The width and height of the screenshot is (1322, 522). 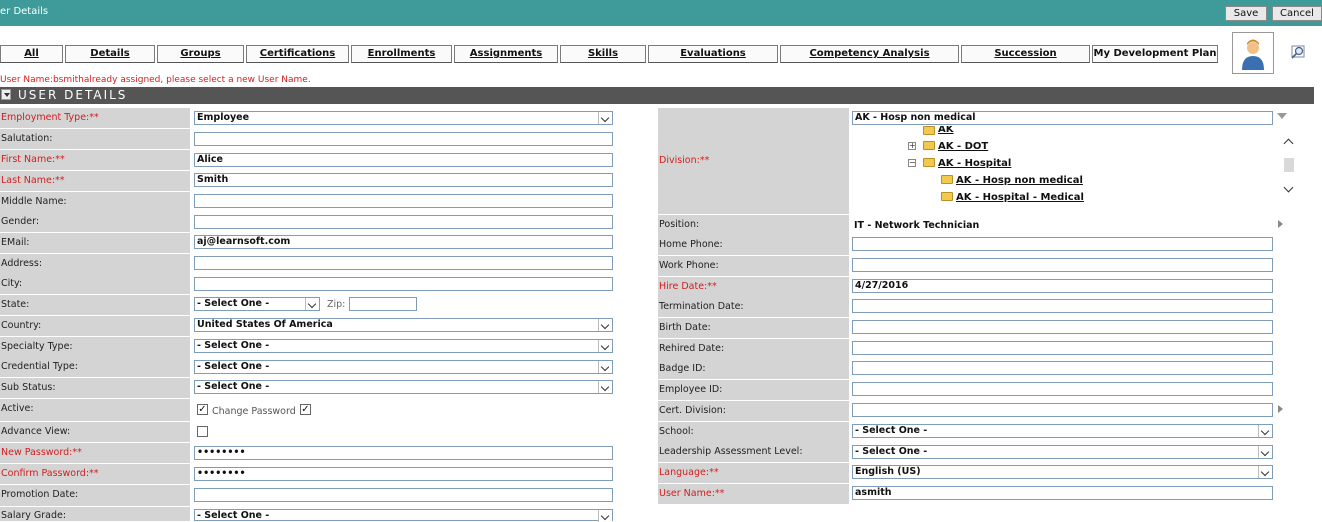 I want to click on language-select: English (US), so click(x=1062, y=472).